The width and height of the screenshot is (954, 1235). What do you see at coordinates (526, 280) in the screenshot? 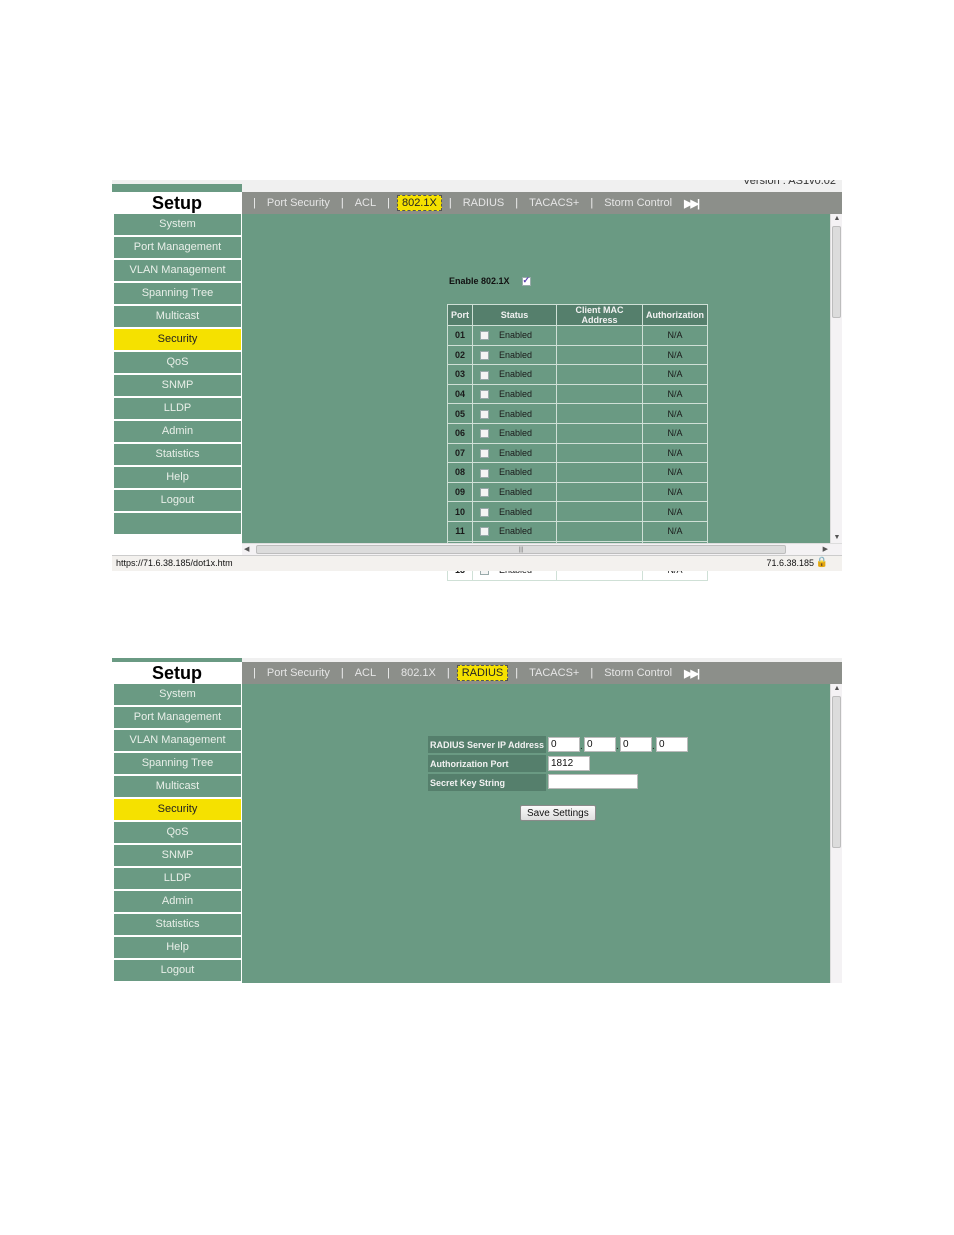
I see `enable-8021x-checkbox` at bounding box center [526, 280].